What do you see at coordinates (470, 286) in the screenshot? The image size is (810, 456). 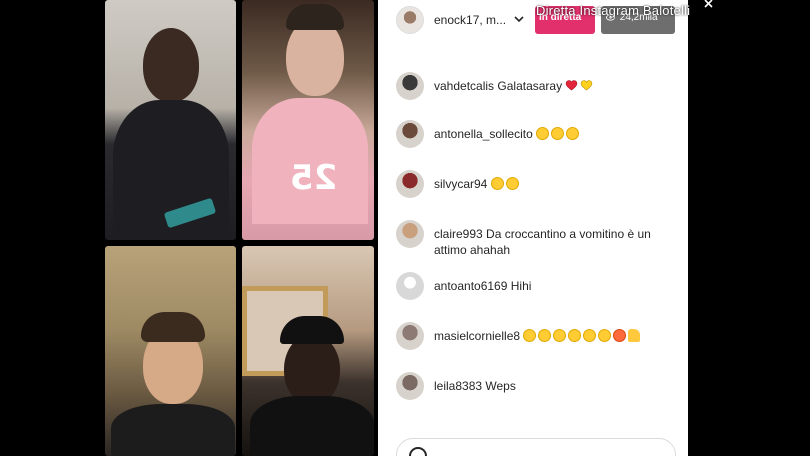 I see `comment-username: antoanto6169` at bounding box center [470, 286].